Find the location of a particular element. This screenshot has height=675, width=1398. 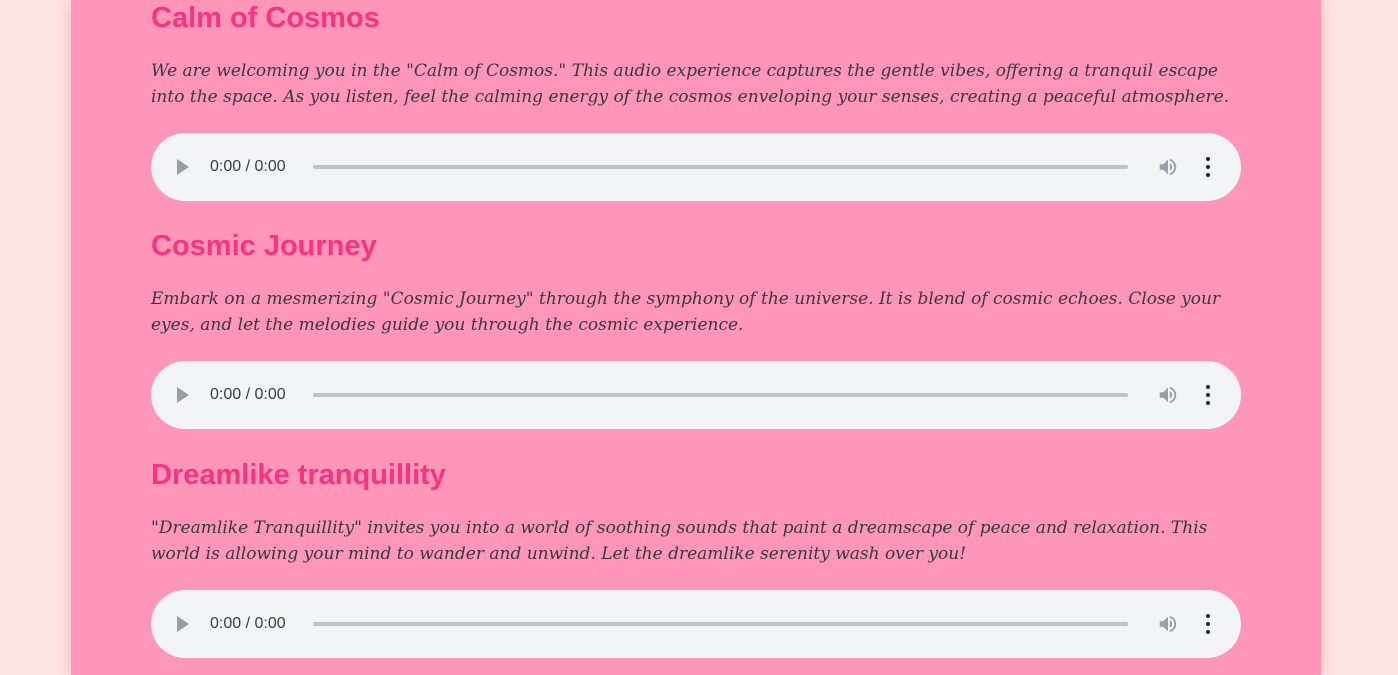

track-title: Dreamlike tranquillity is located at coordinates (298, 475).